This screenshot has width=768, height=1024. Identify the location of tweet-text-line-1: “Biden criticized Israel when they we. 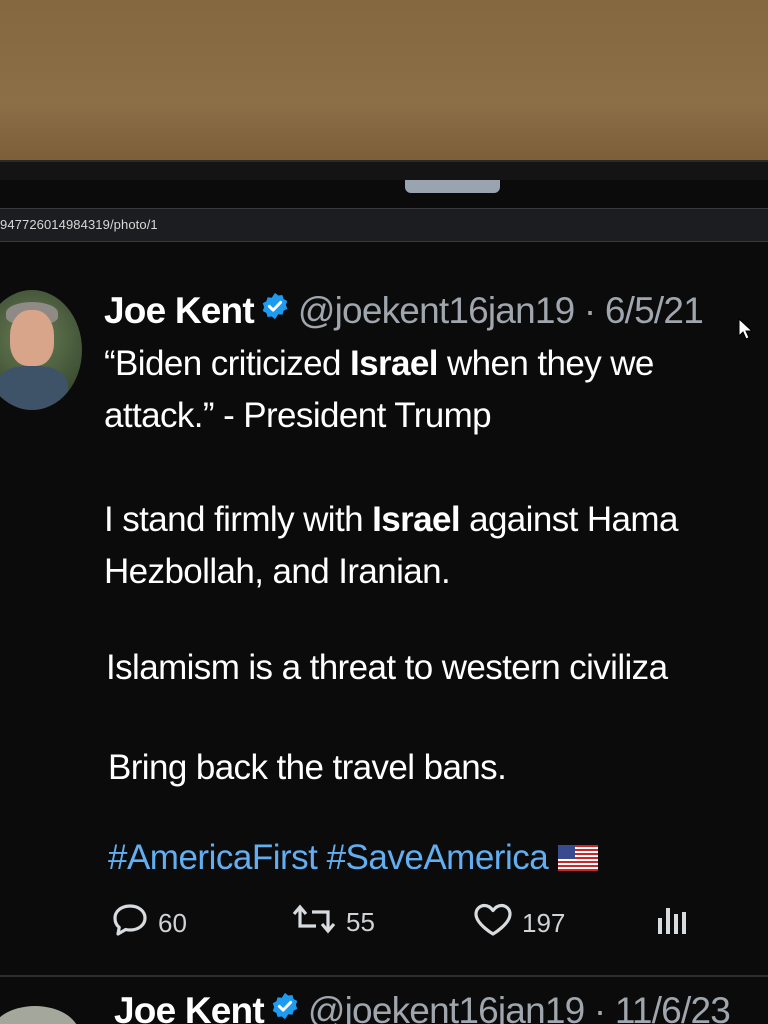
(379, 363).